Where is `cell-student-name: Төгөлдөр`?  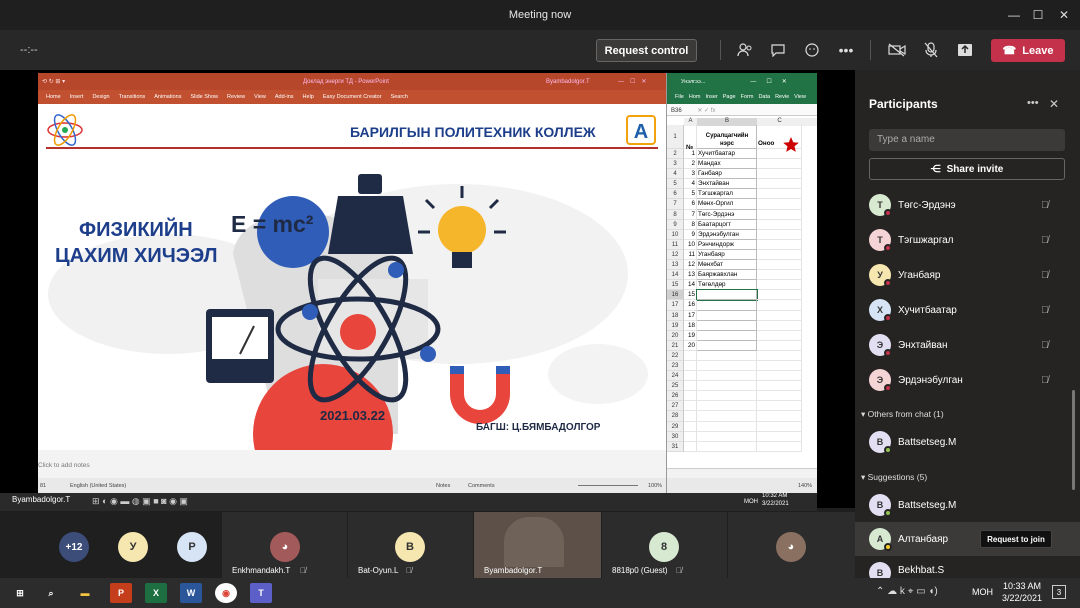
cell-student-name: Төгөлдөр is located at coordinates (727, 285).